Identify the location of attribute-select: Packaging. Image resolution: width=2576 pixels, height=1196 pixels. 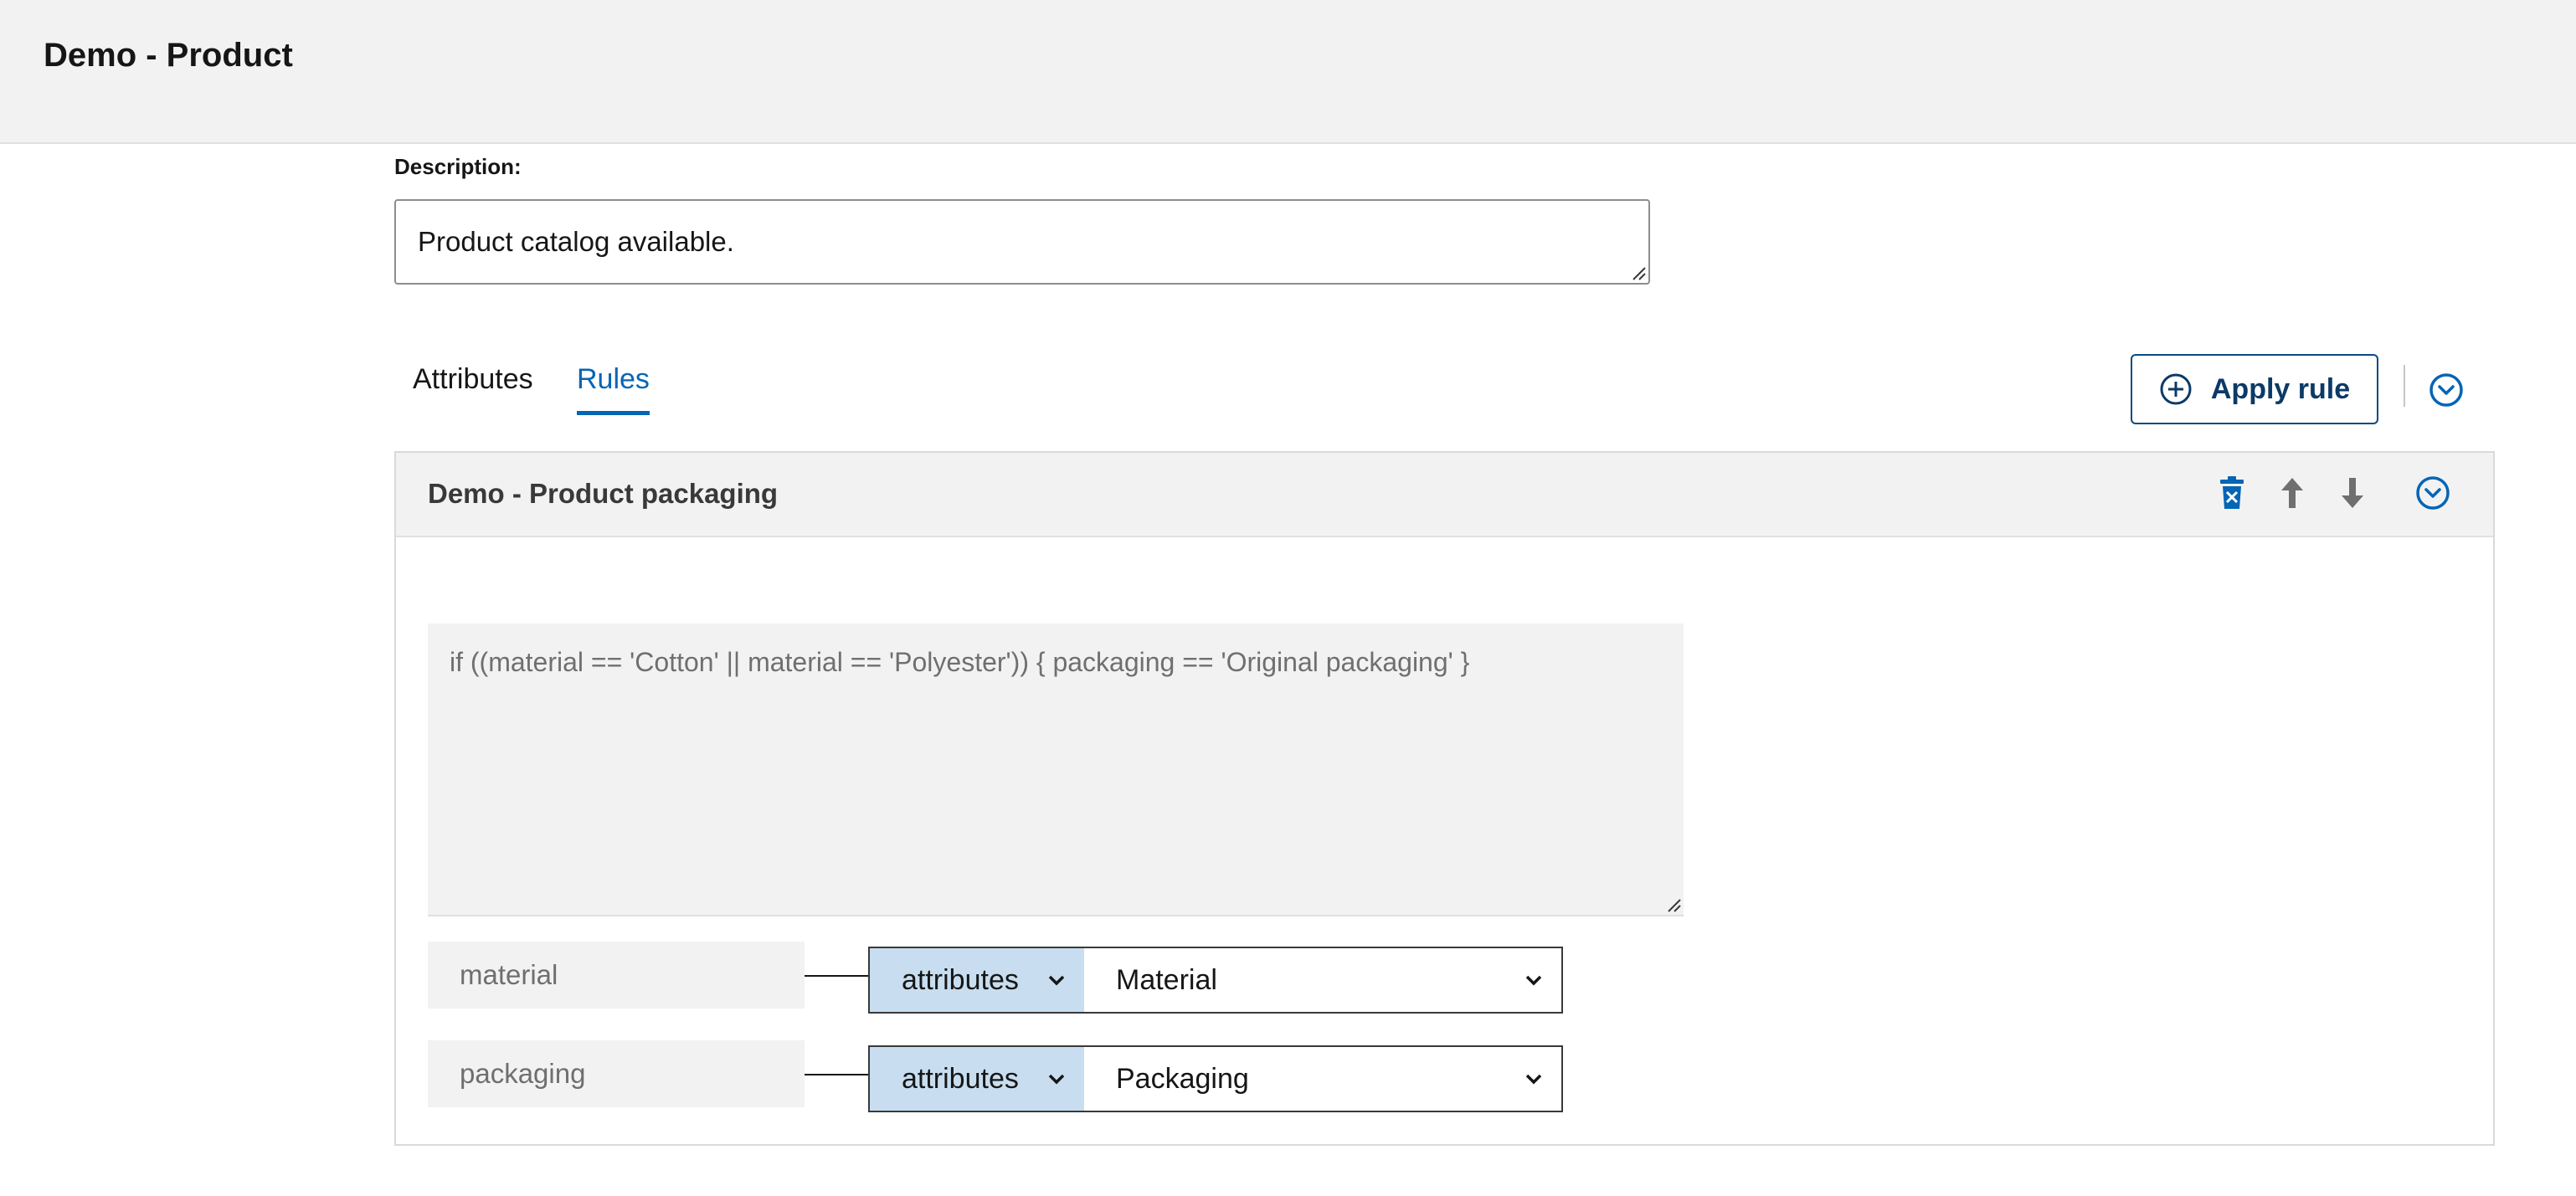
(1323, 1079).